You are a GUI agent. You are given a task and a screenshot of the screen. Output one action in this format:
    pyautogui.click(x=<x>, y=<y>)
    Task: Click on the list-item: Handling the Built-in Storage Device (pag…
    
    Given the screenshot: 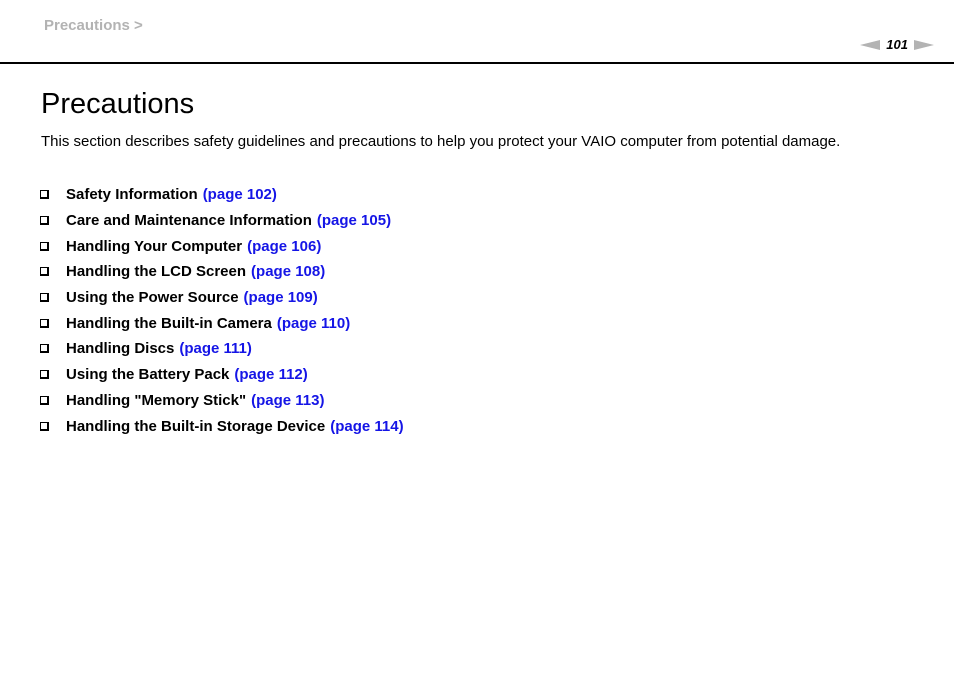 What is the action you would take?
    pyautogui.click(x=222, y=426)
    